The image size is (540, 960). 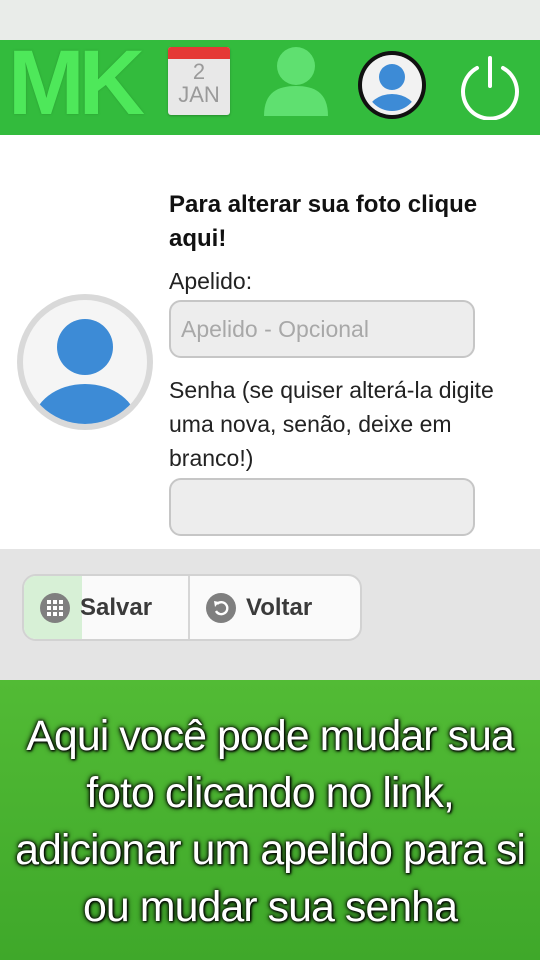 I want to click on nickname-input, so click(x=322, y=329).